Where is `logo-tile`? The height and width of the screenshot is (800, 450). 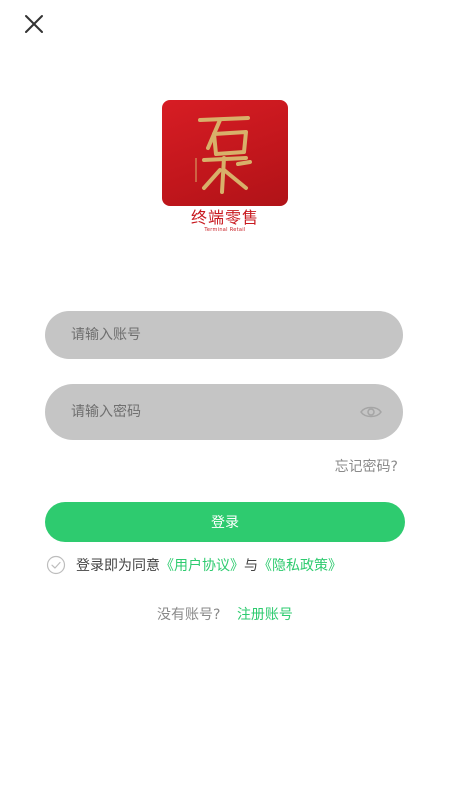 logo-tile is located at coordinates (225, 153).